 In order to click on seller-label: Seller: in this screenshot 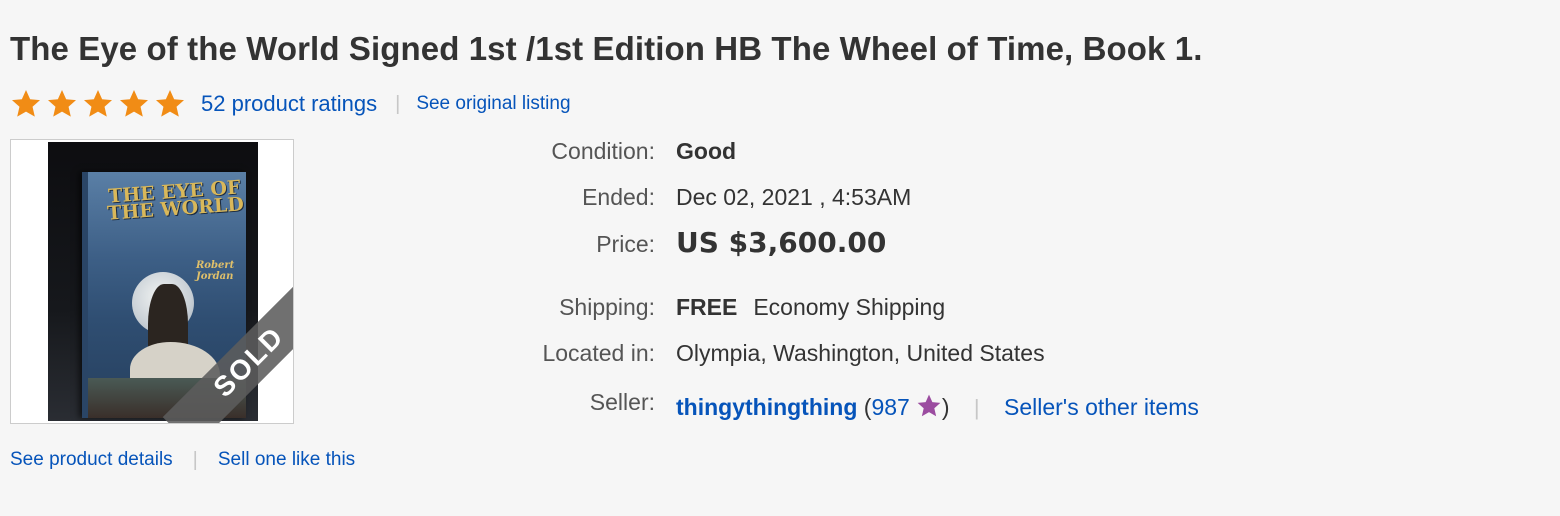, I will do `click(622, 402)`.